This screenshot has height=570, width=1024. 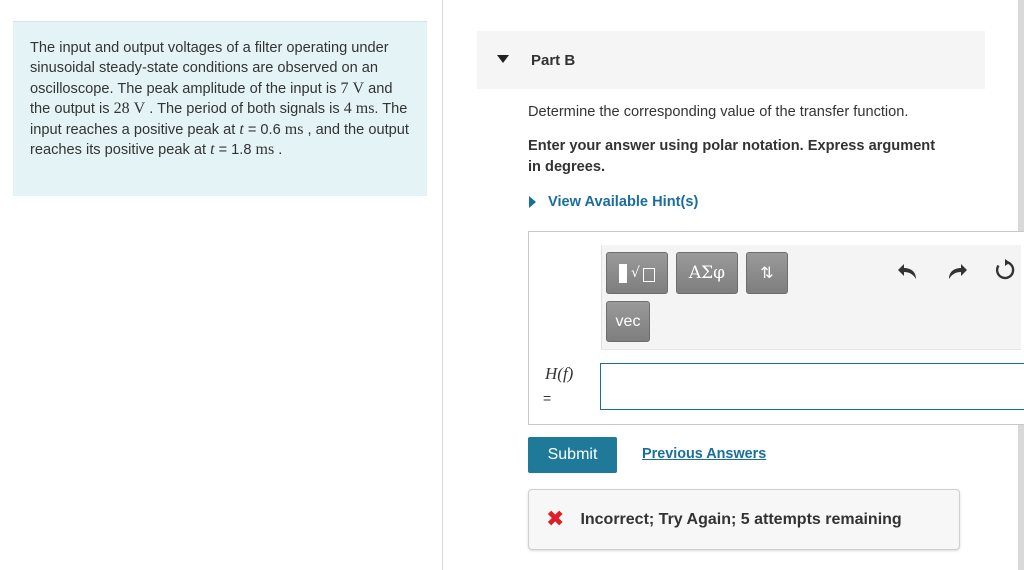 What do you see at coordinates (731, 60) in the screenshot?
I see `part-header: Part B` at bounding box center [731, 60].